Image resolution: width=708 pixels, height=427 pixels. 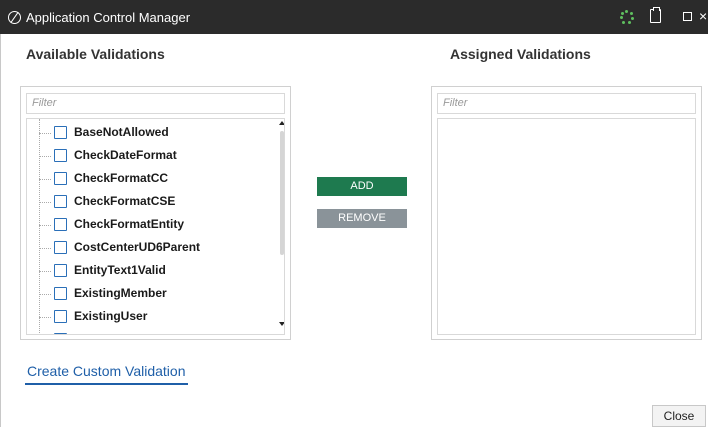 What do you see at coordinates (125, 155) in the screenshot?
I see `item-label: CheckDateFormat` at bounding box center [125, 155].